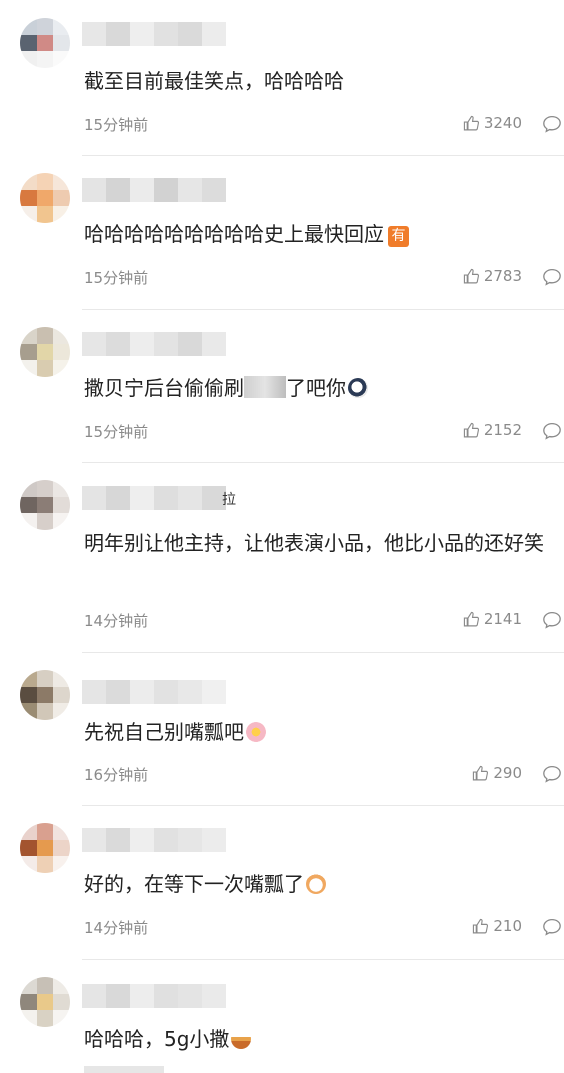 The height and width of the screenshot is (1073, 564). I want to click on like-count: 2141, so click(502, 619).